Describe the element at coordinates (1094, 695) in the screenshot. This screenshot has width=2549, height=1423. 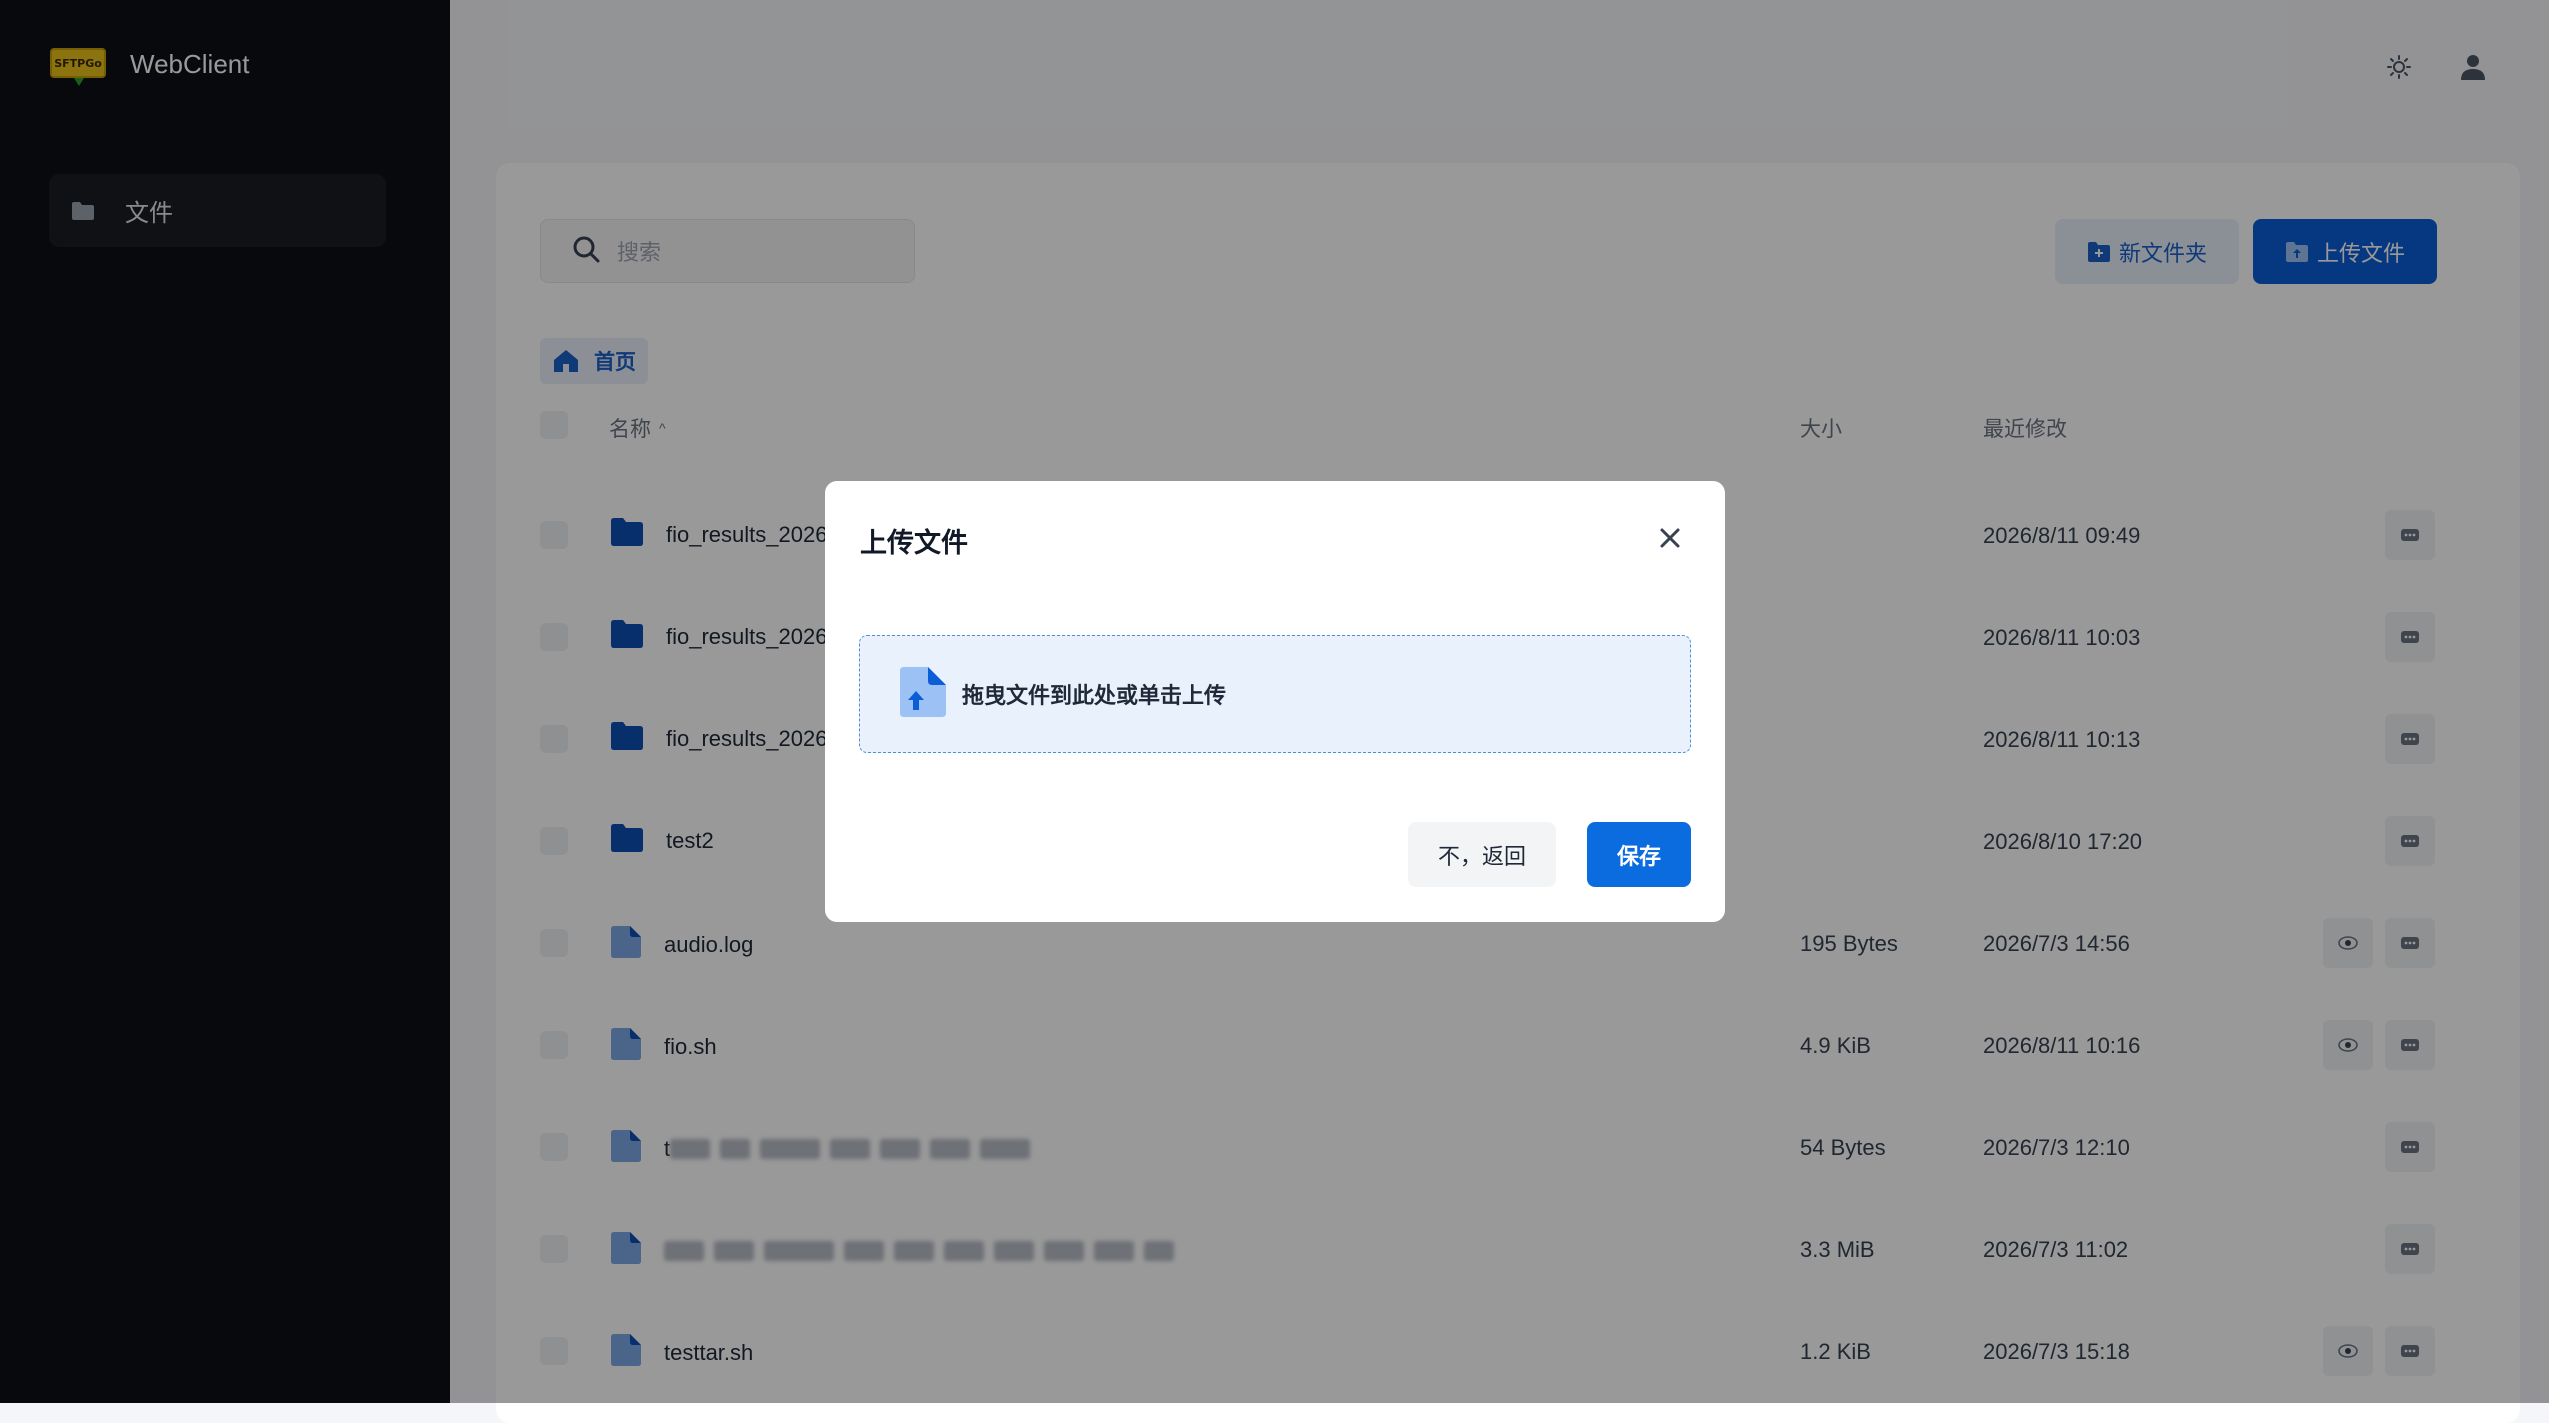
I see `dropzone-text: 拖曳文件到此处或单击上传` at that location.